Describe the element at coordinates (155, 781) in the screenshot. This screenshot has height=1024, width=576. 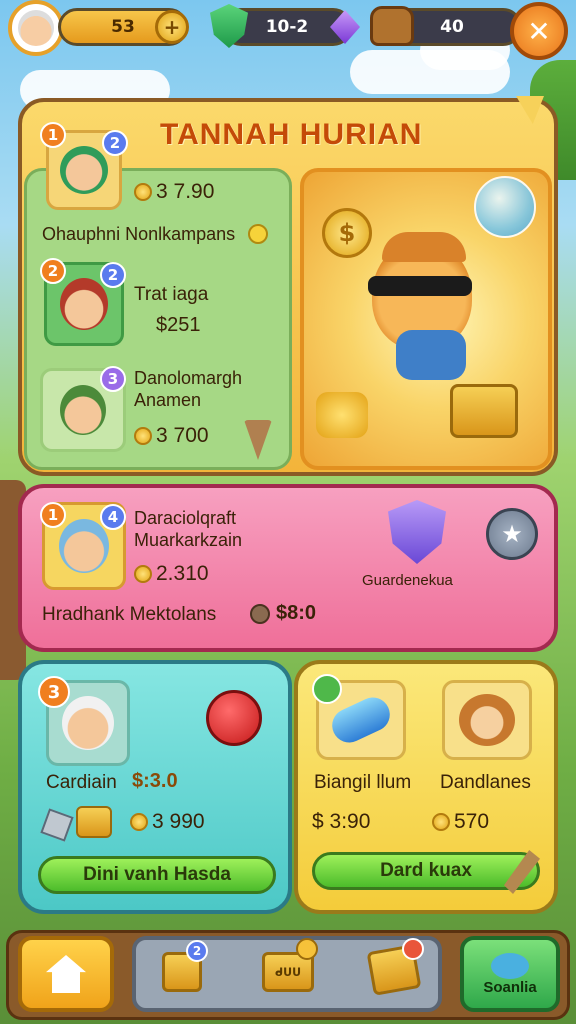
I see `teal-label-price: $:3.0` at that location.